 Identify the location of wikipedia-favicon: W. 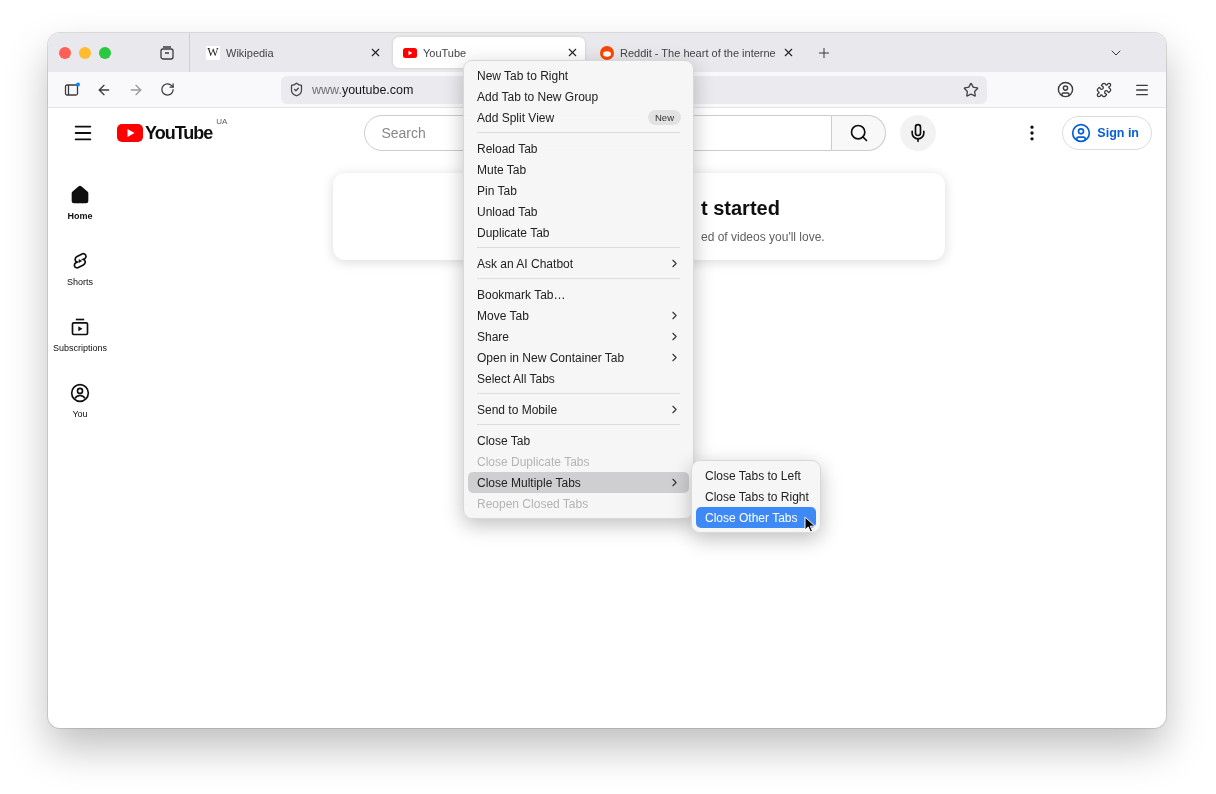
(213, 52).